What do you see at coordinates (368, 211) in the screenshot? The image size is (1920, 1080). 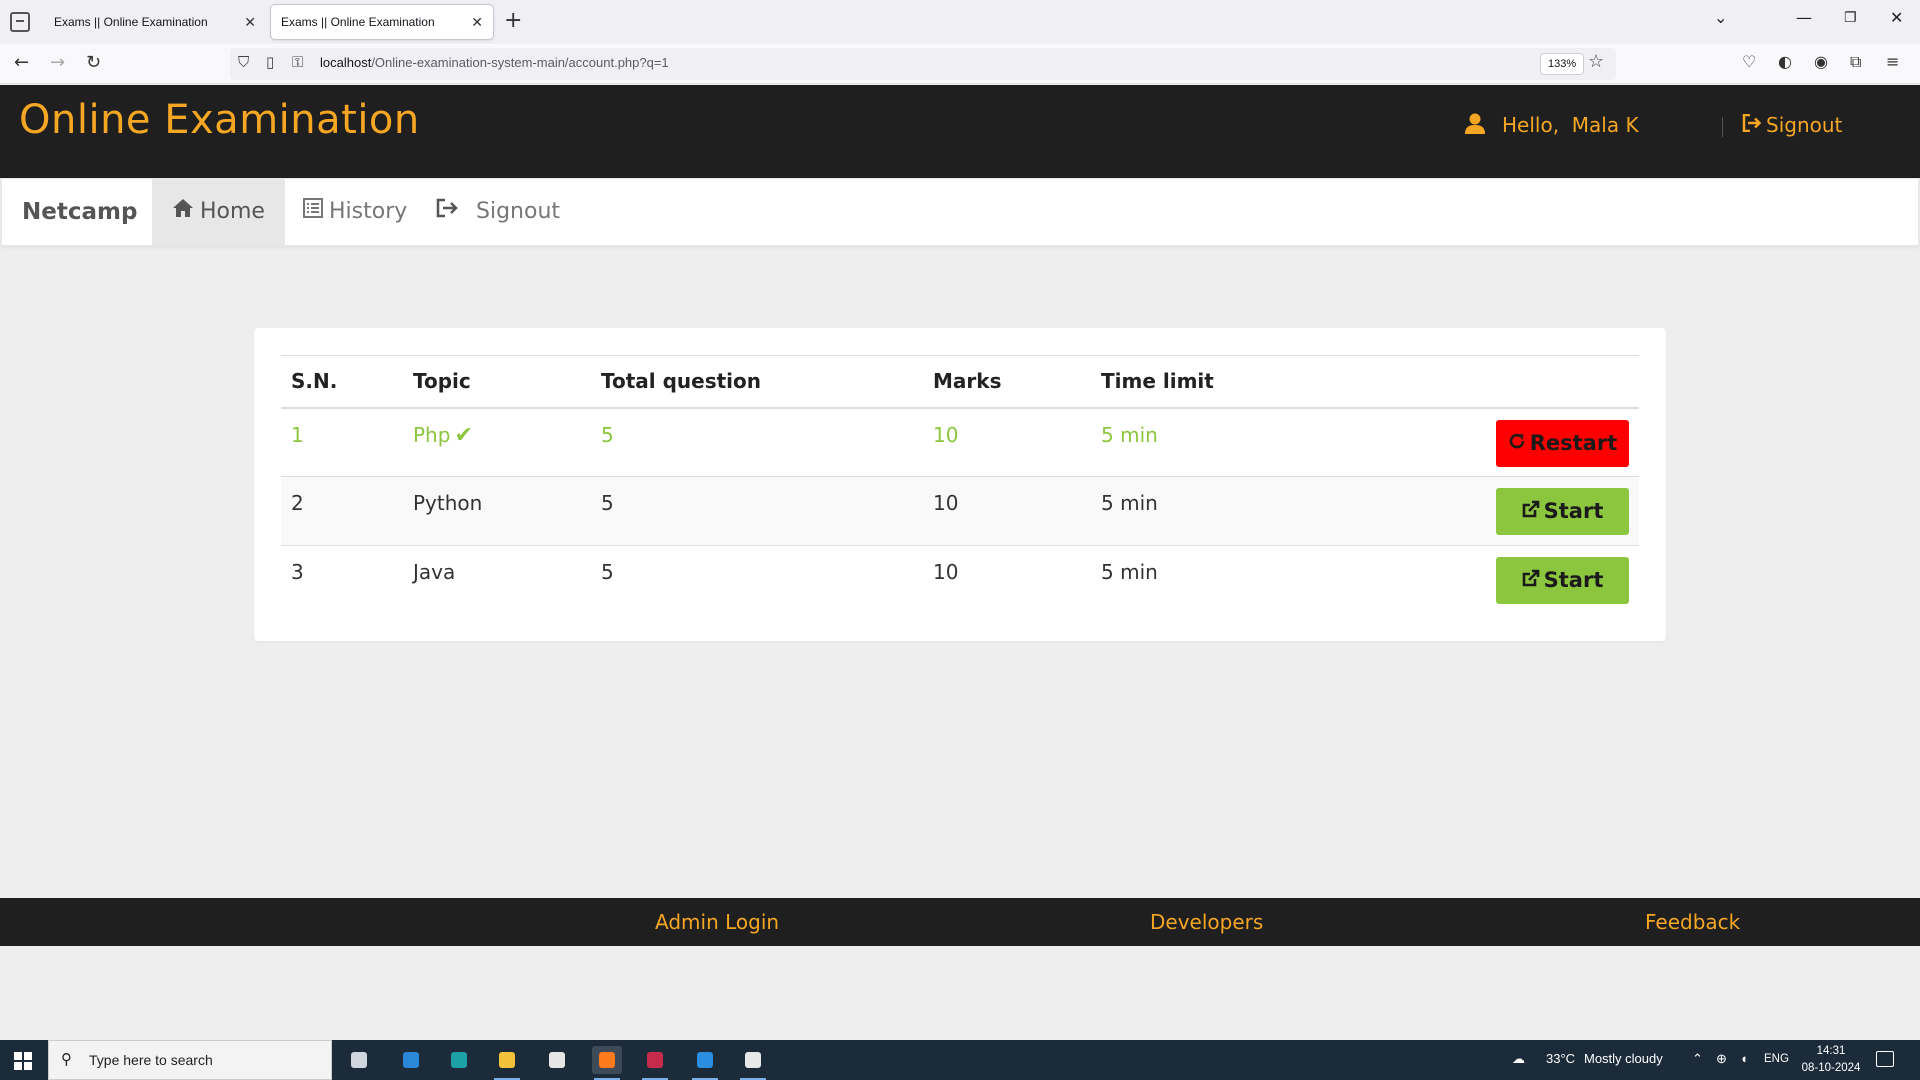 I see `nav-item-label: History` at bounding box center [368, 211].